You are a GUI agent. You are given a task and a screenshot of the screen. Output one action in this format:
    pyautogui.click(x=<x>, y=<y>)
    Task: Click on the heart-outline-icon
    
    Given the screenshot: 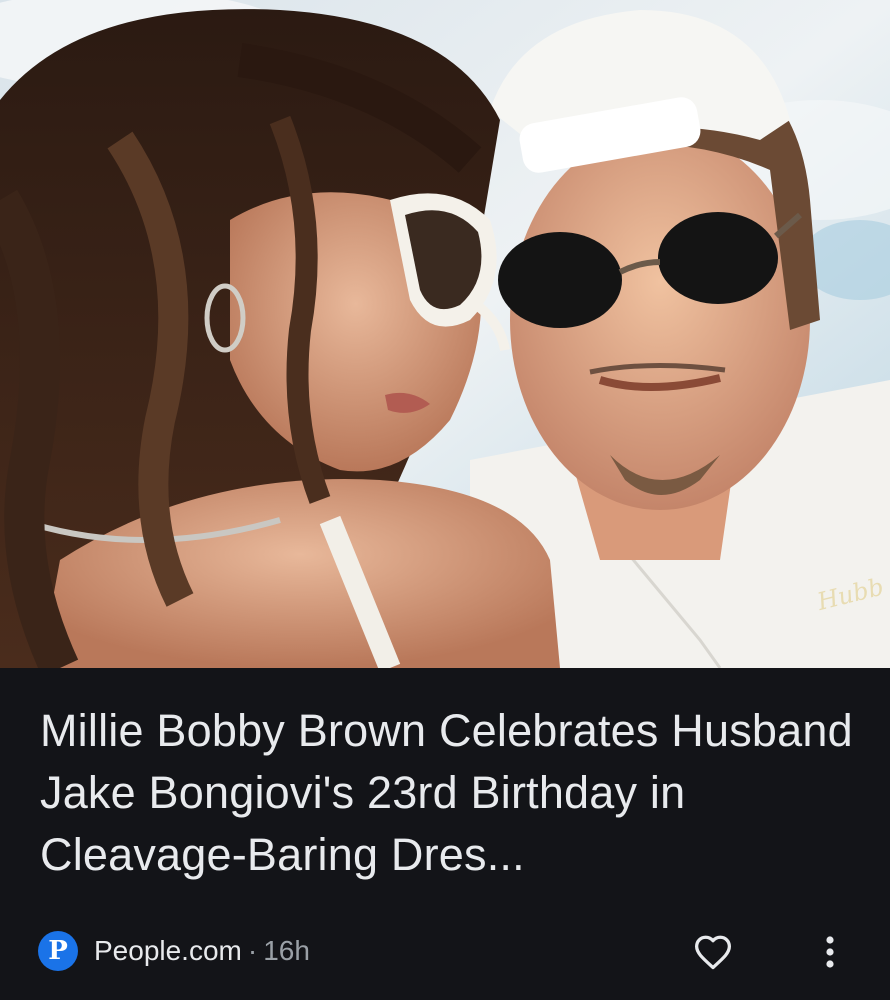 What is the action you would take?
    pyautogui.click(x=713, y=952)
    